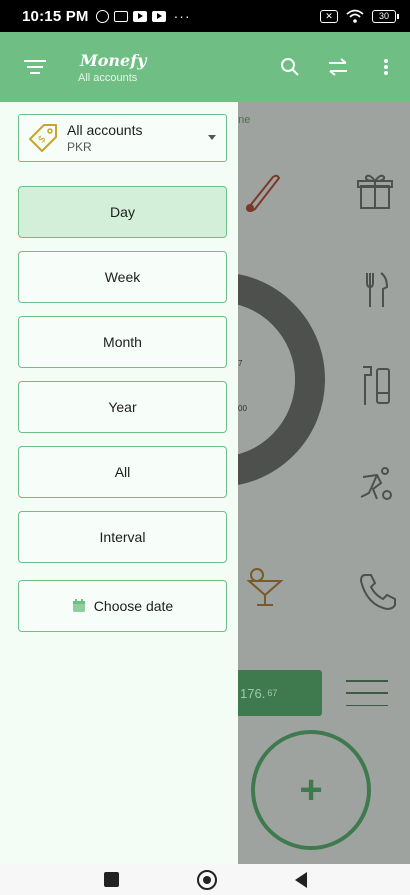  Describe the element at coordinates (102, 16) in the screenshot. I see `alarm-icon` at that location.